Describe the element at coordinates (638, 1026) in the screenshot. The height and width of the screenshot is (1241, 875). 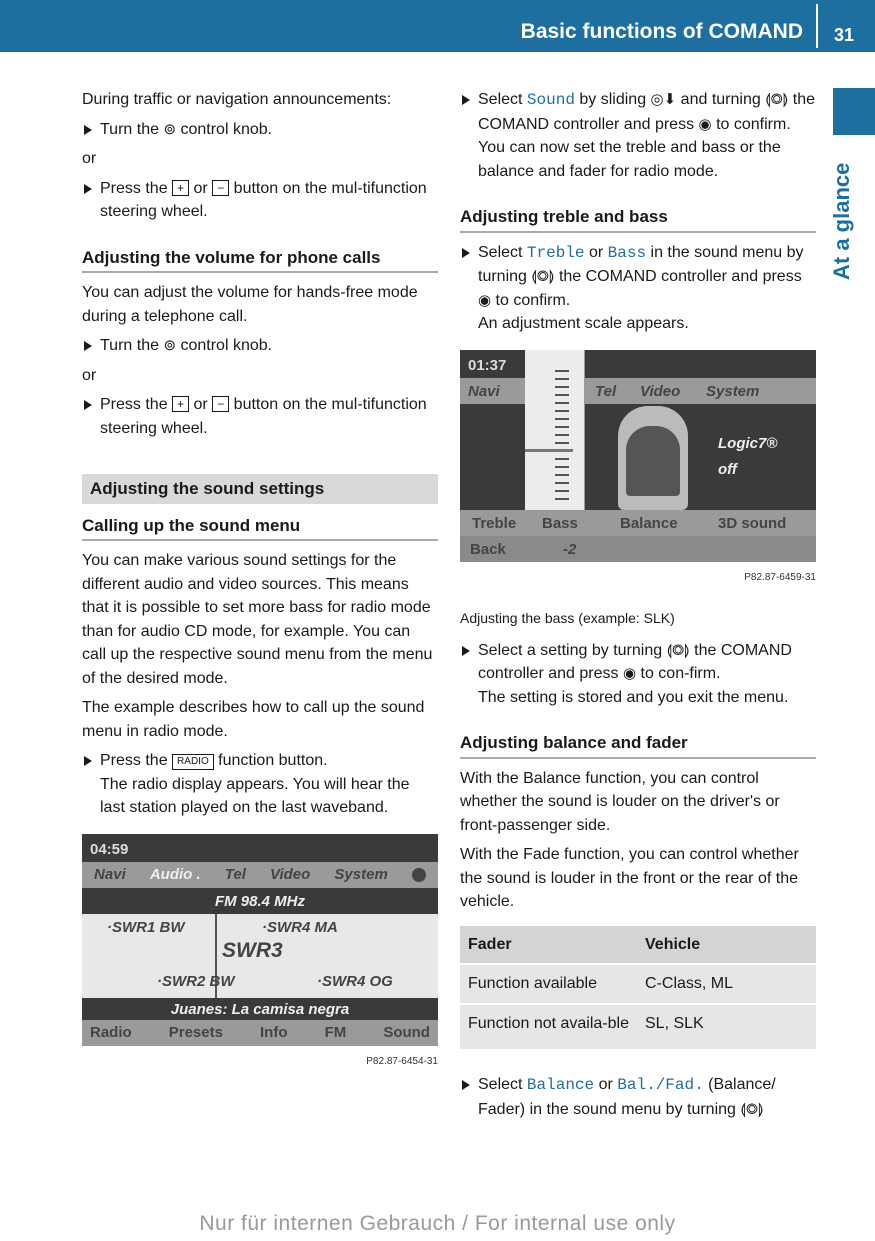
I see `table-row: Function not availa-ble SL, SLK` at that location.